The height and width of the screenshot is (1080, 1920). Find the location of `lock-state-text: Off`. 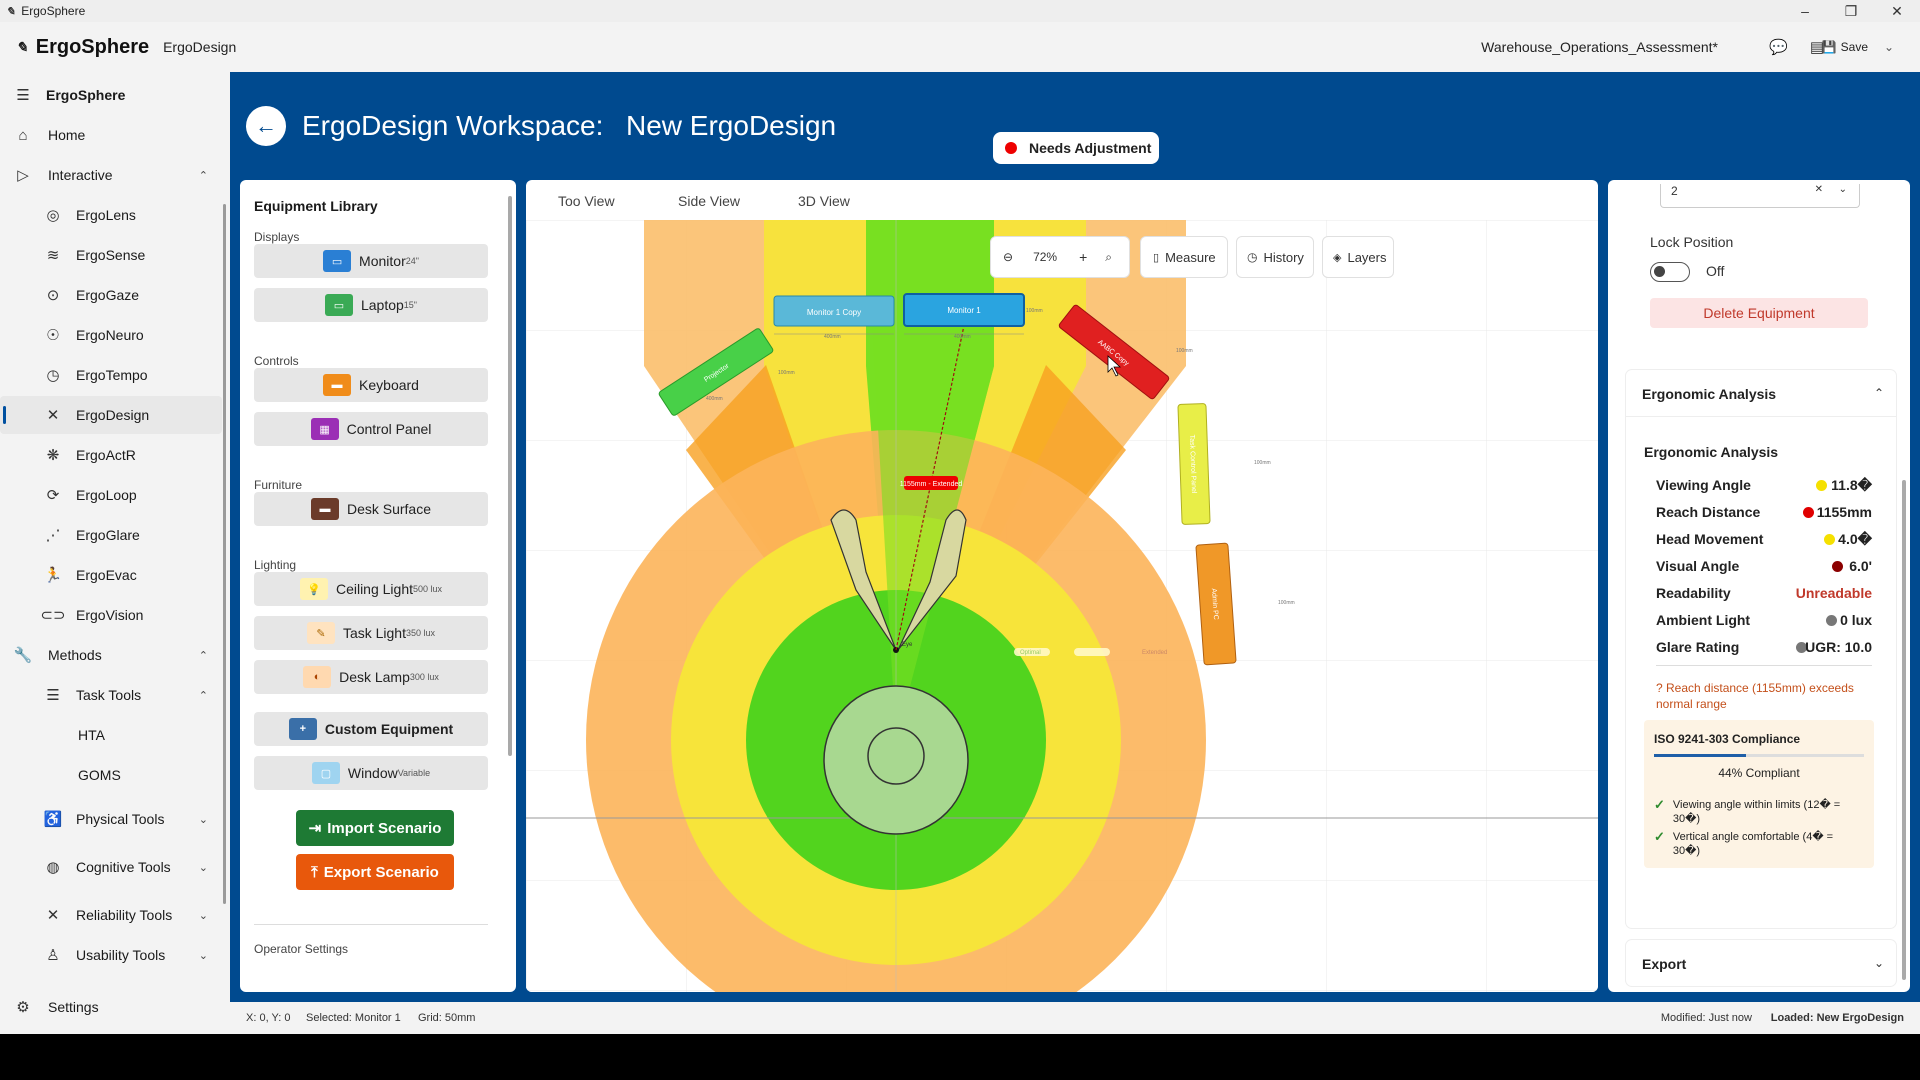

lock-state-text: Off is located at coordinates (1715, 271).